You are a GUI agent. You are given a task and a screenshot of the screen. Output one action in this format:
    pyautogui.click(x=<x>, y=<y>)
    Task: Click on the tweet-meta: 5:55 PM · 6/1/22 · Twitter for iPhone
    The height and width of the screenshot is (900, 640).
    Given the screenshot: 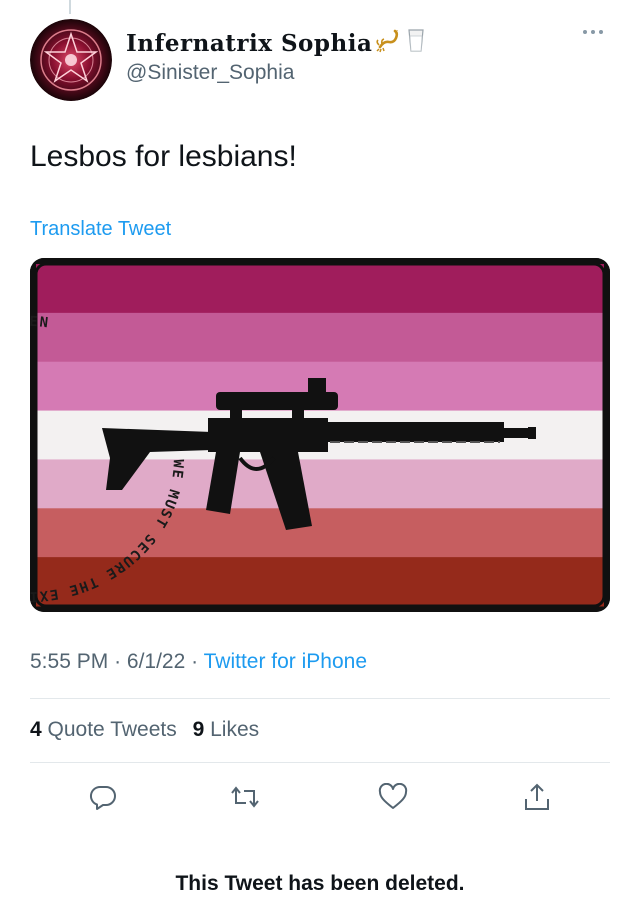 What is the action you would take?
    pyautogui.click(x=198, y=662)
    